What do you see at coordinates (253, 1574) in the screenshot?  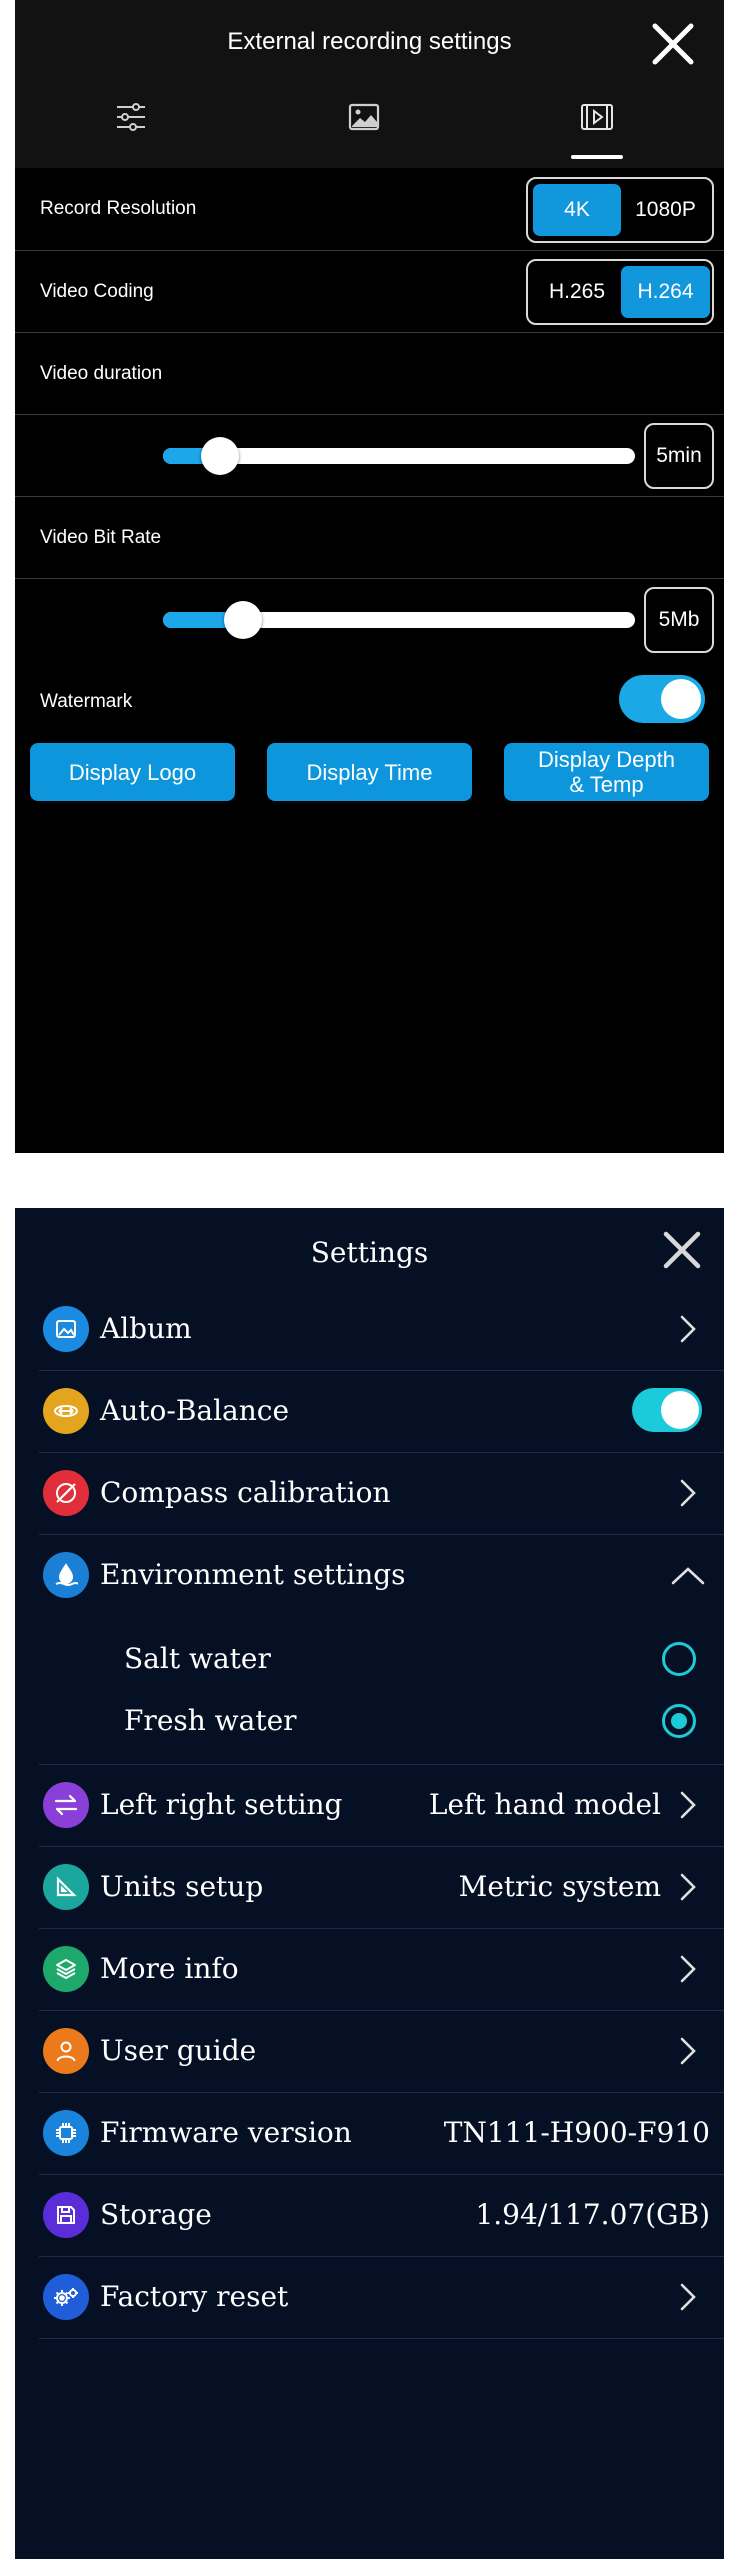 I see `settings-item-label: Environment settings` at bounding box center [253, 1574].